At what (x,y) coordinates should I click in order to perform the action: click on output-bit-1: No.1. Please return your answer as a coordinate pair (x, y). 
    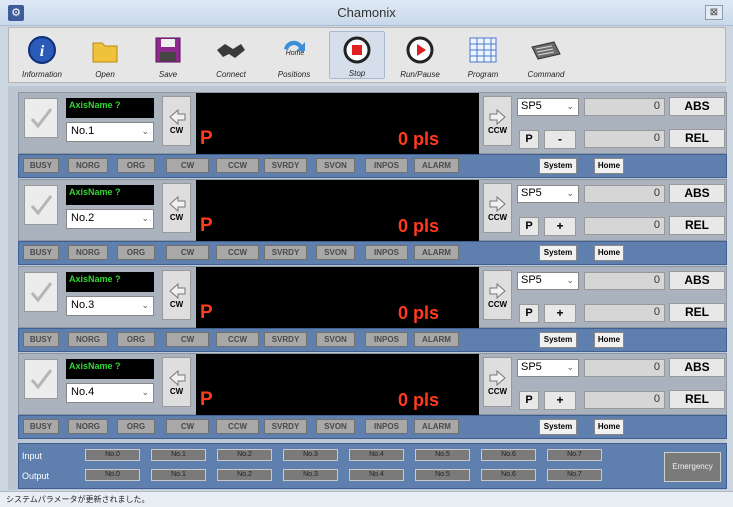
    Looking at the image, I should click on (178, 475).